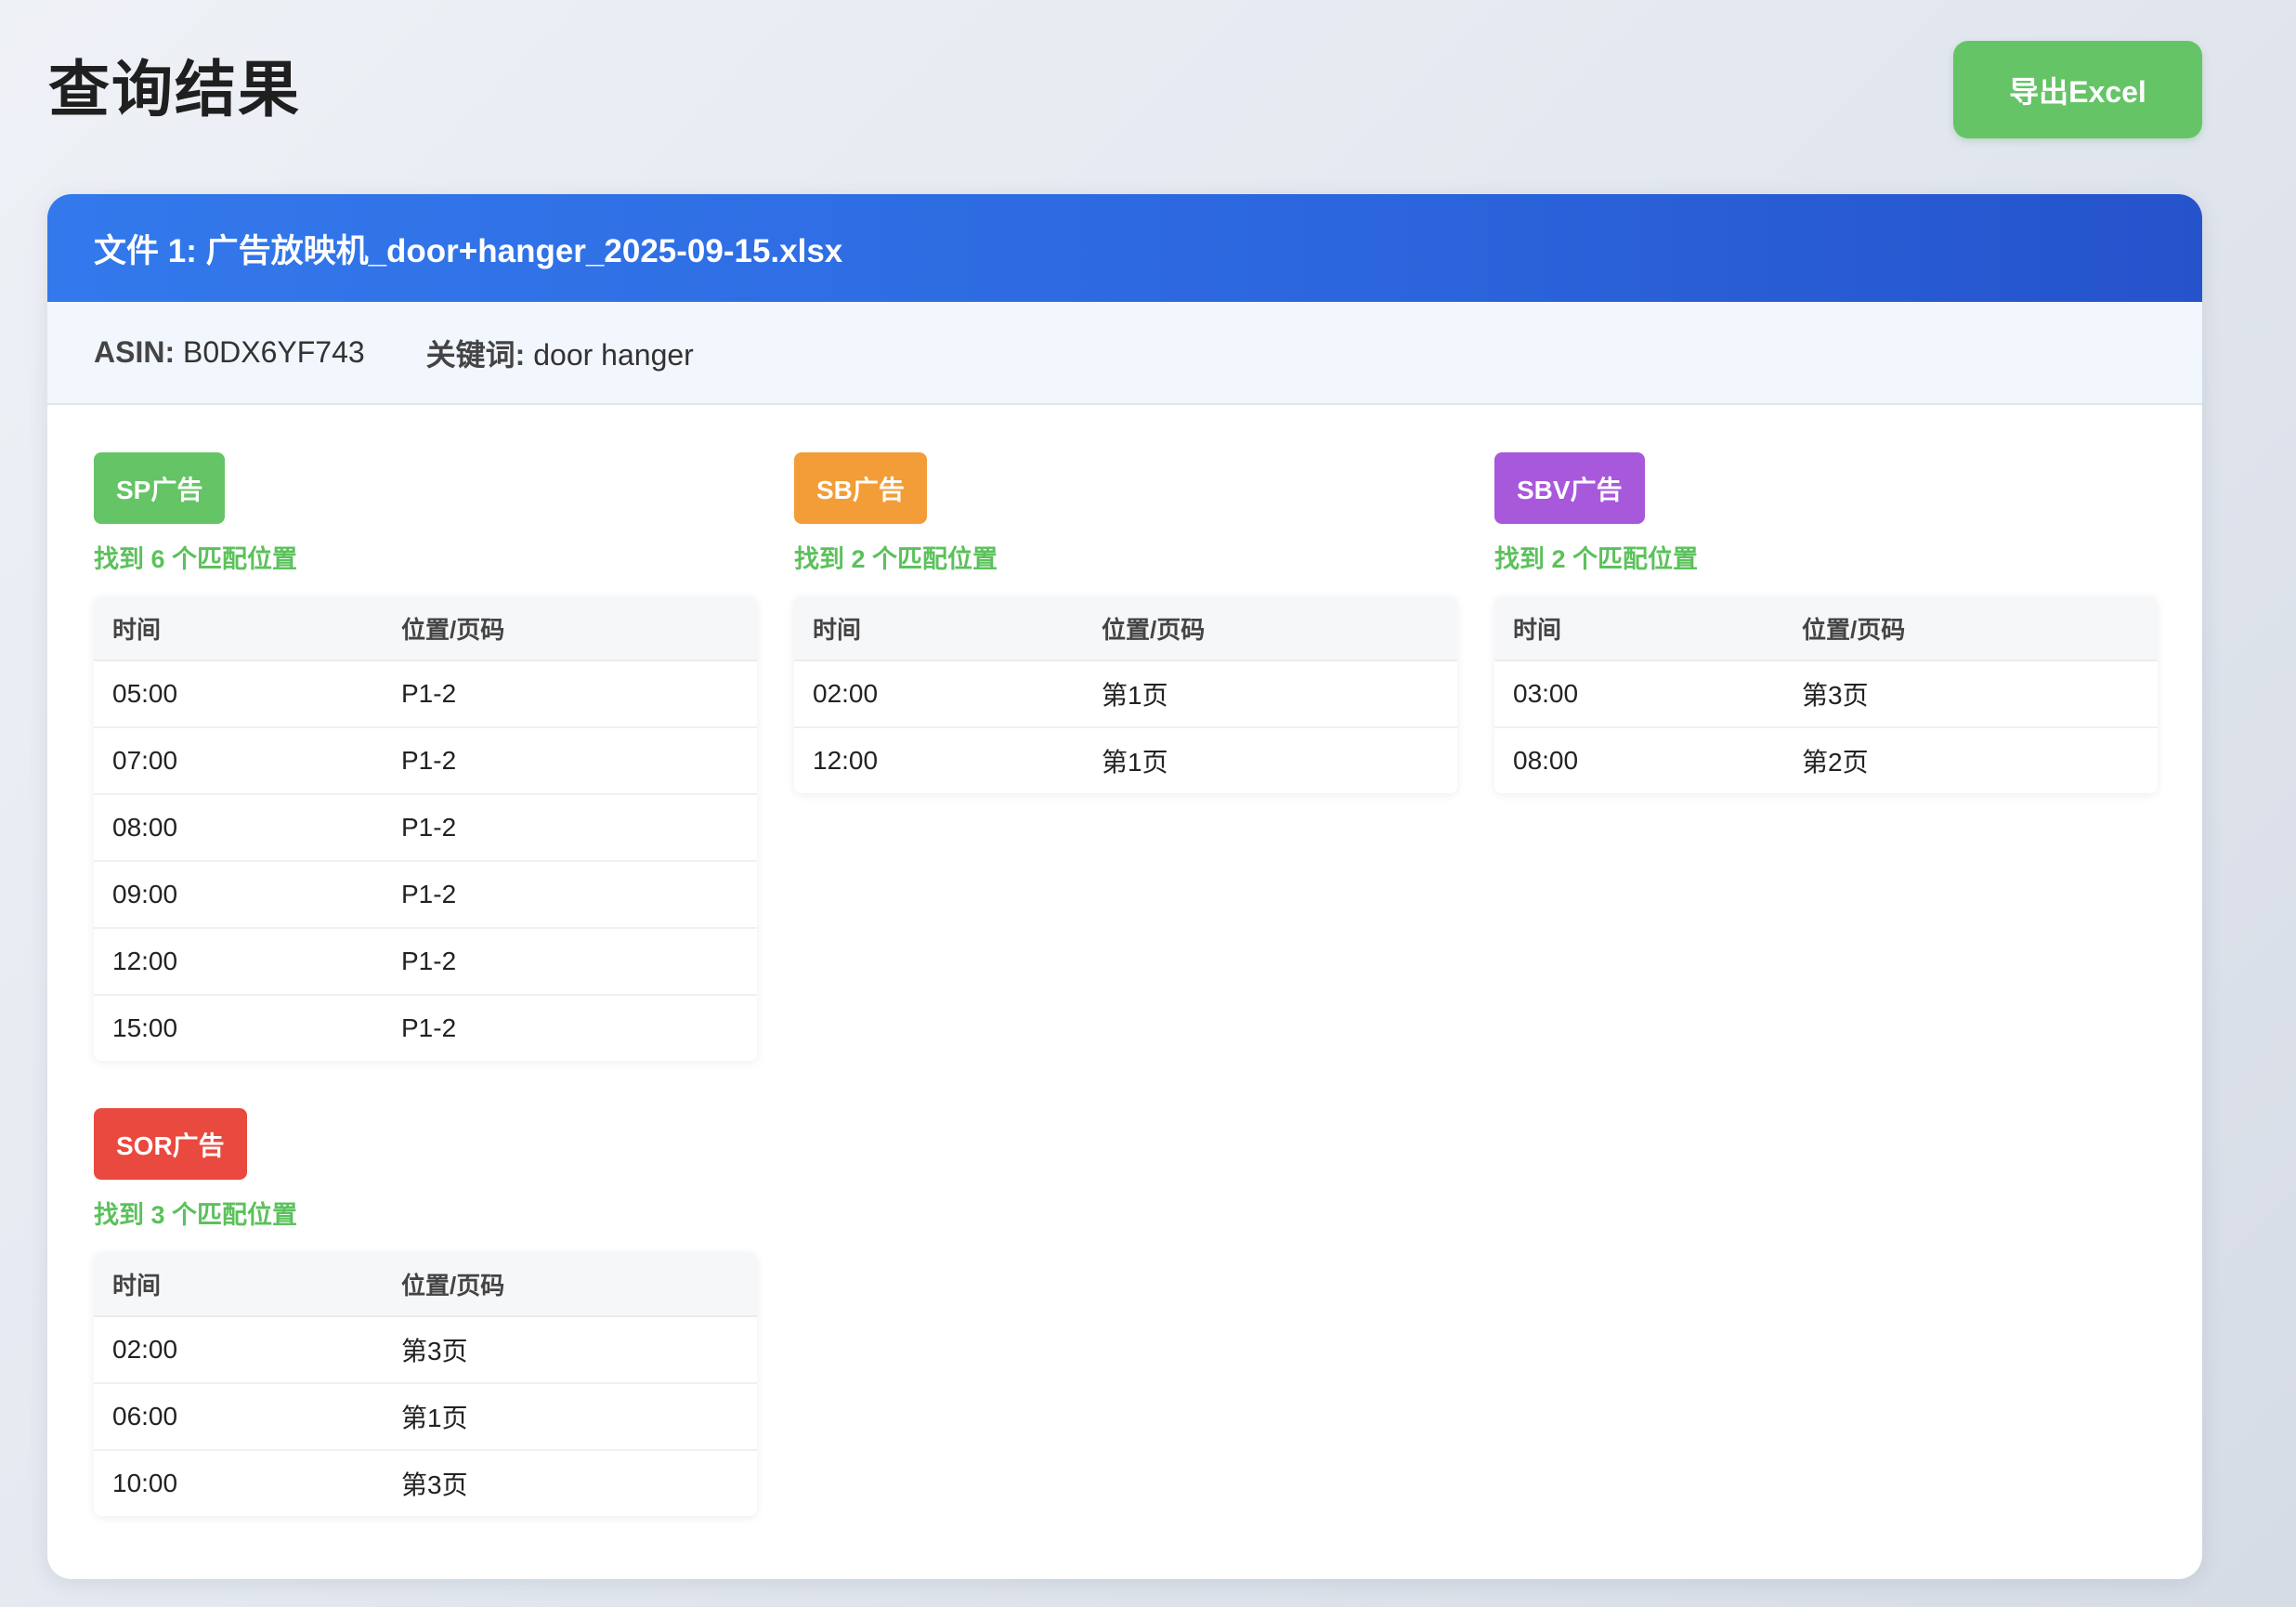 This screenshot has height=1607, width=2296. What do you see at coordinates (196, 559) in the screenshot?
I see `match-count-sp: 找到 6 个匹配位置` at bounding box center [196, 559].